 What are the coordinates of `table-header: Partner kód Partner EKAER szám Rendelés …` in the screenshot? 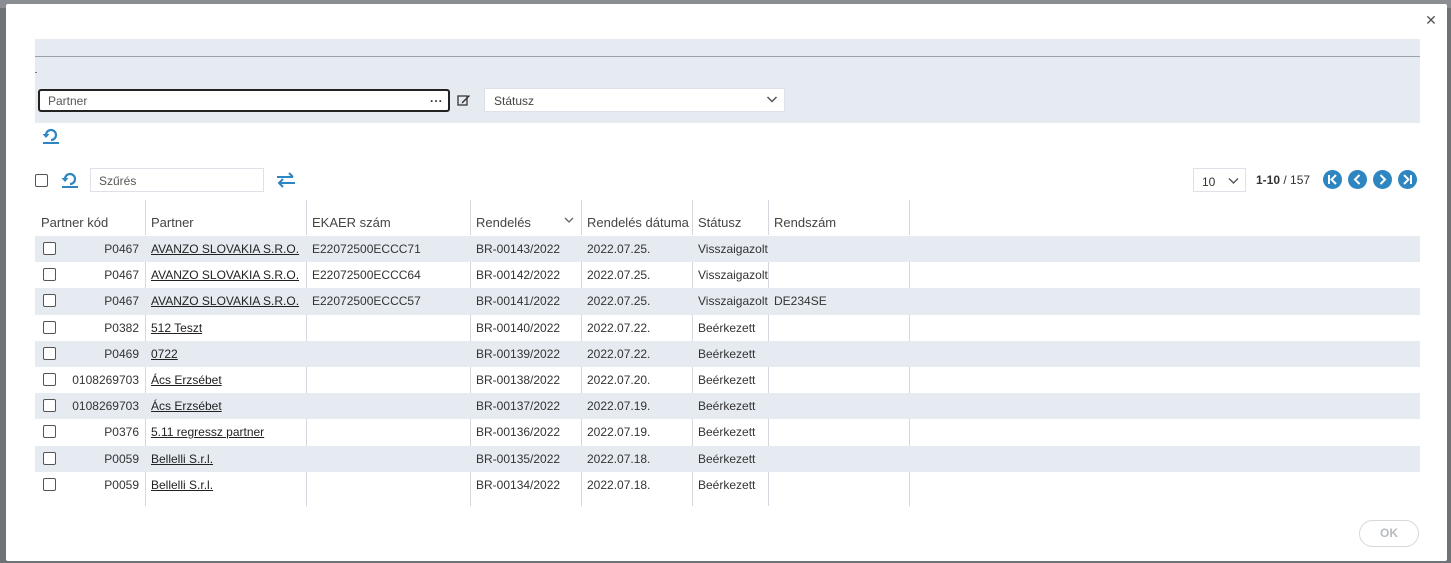 It's located at (727, 218).